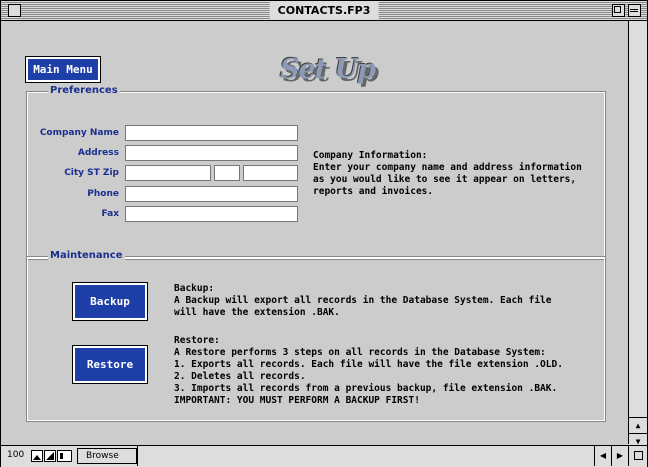 The height and width of the screenshot is (467, 648). I want to click on maintenance-group-label: Maintenance, so click(86, 255).